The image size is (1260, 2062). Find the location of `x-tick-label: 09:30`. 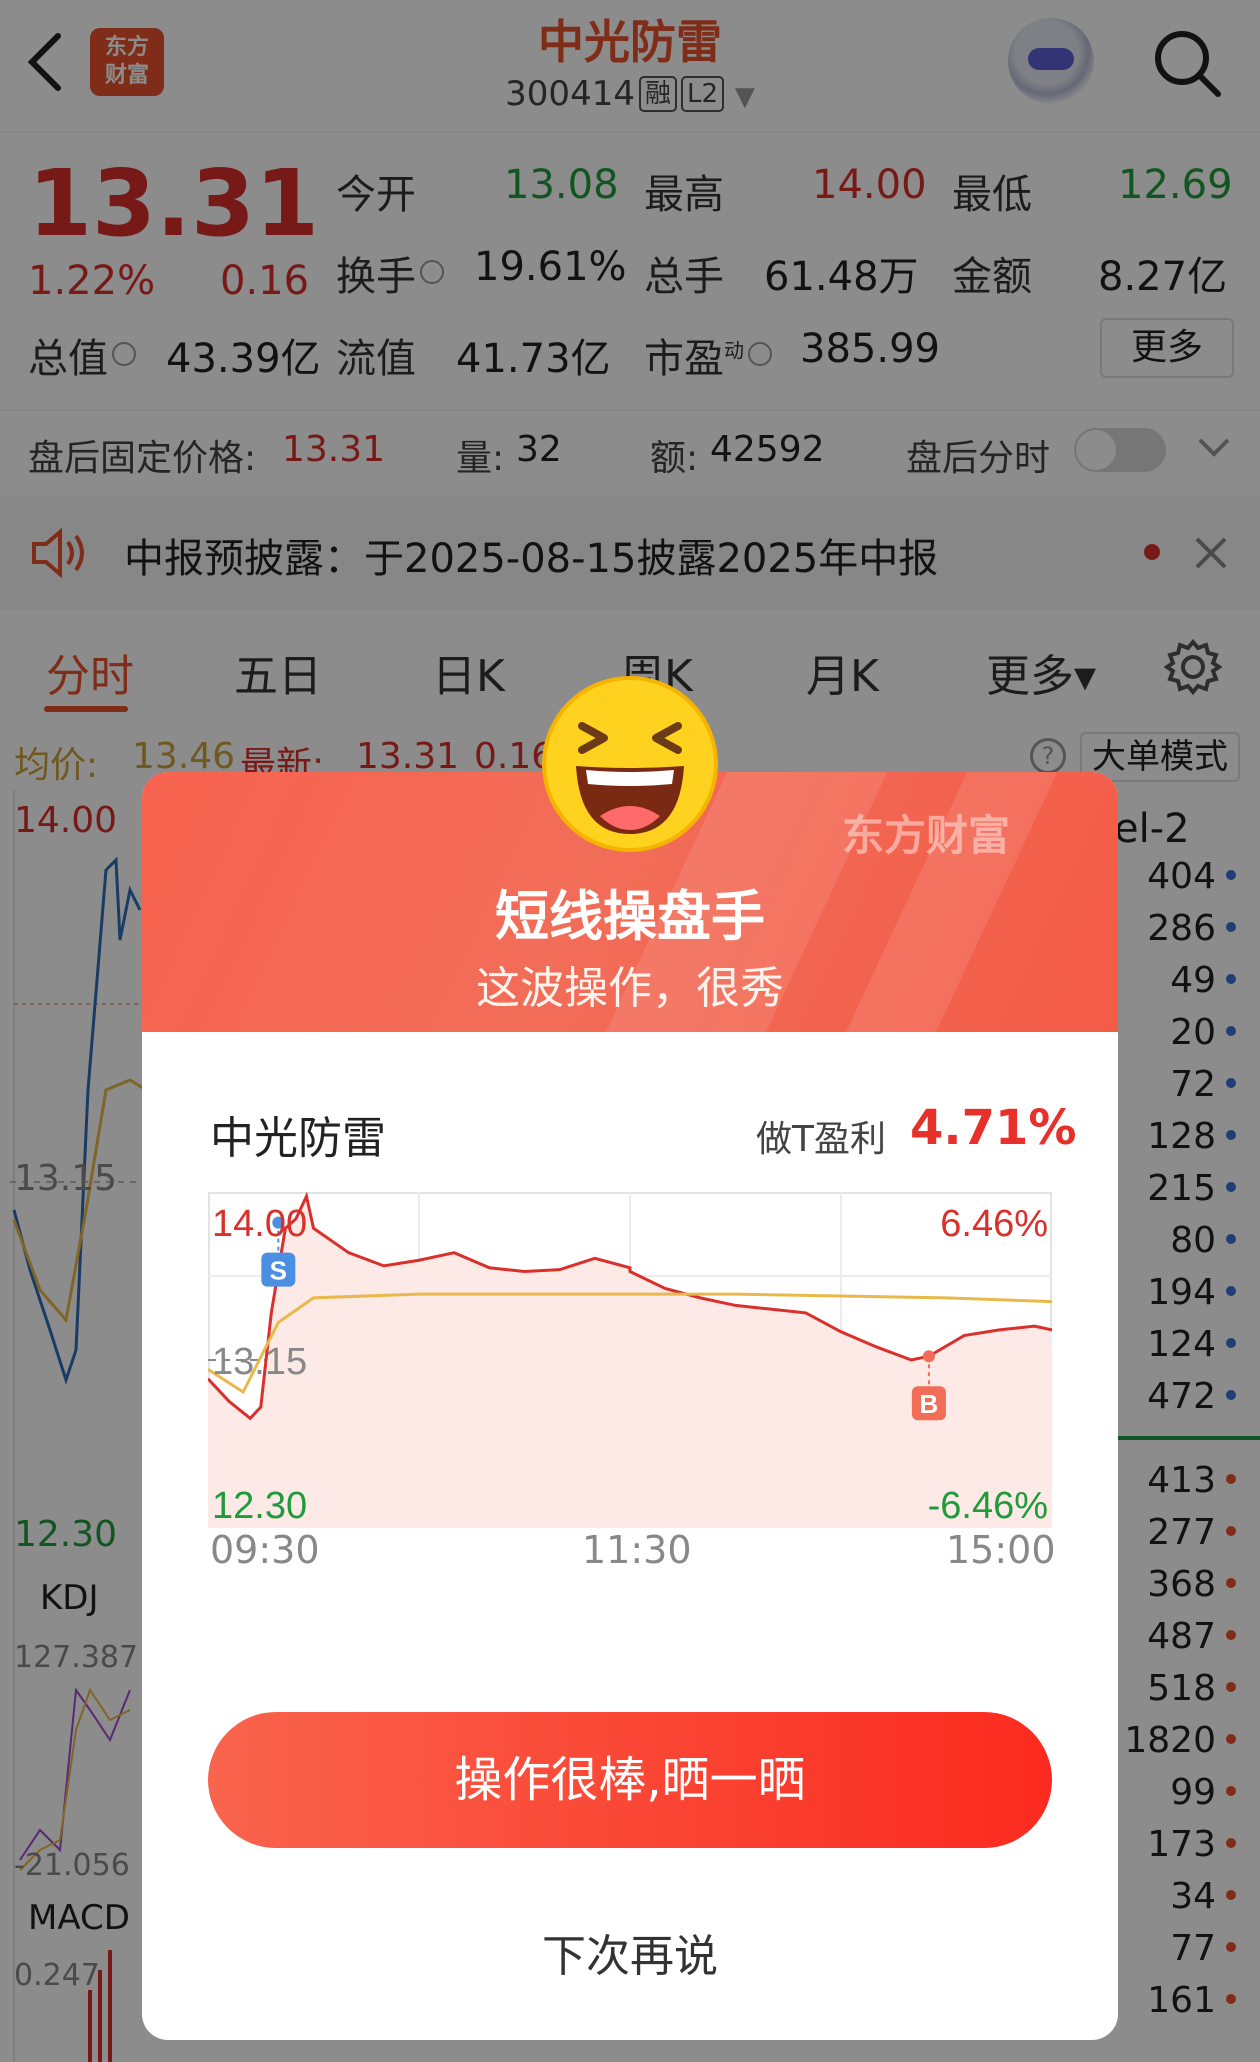

x-tick-label: 09:30 is located at coordinates (265, 1550).